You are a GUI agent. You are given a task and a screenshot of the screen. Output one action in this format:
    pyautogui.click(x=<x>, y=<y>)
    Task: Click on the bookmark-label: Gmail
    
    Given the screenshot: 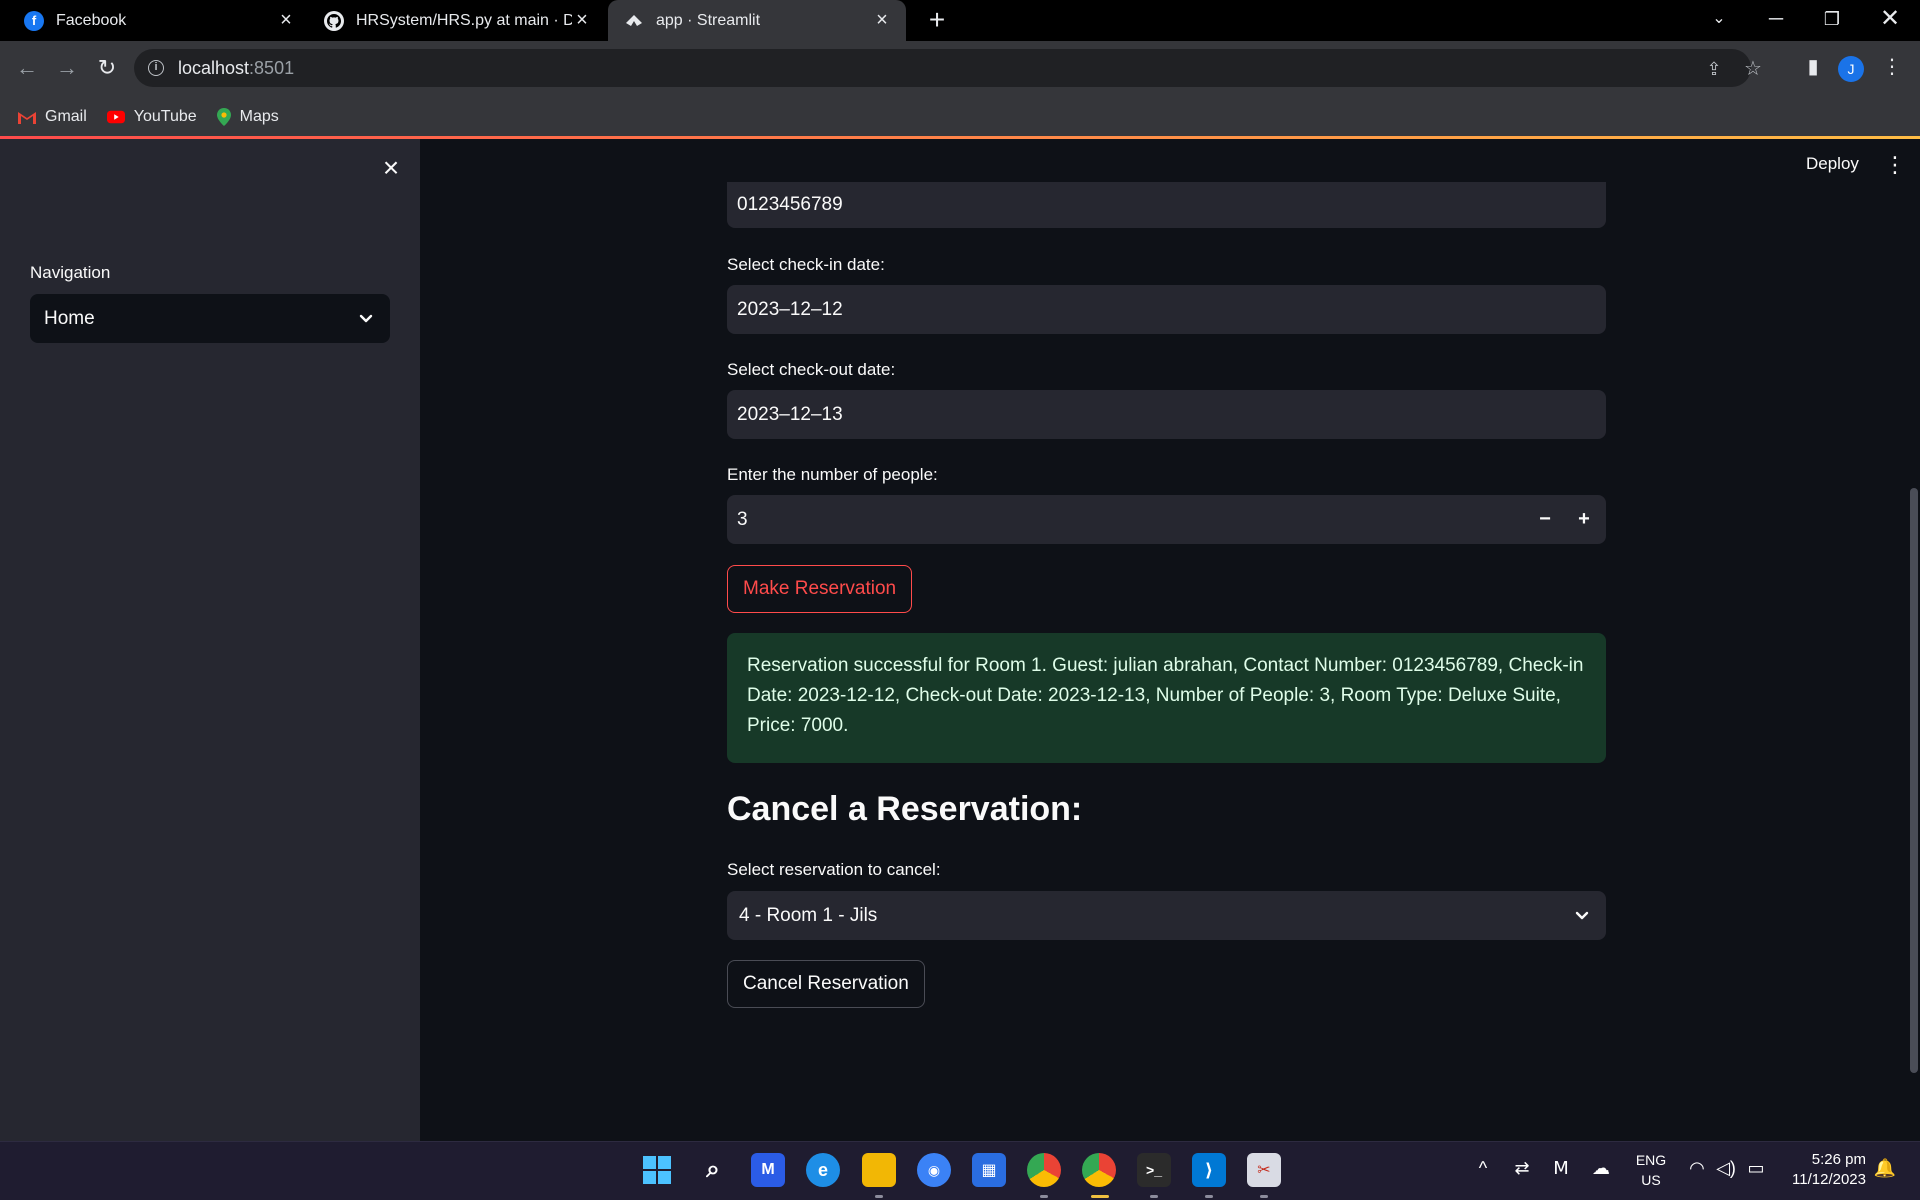 What is the action you would take?
    pyautogui.click(x=66, y=116)
    